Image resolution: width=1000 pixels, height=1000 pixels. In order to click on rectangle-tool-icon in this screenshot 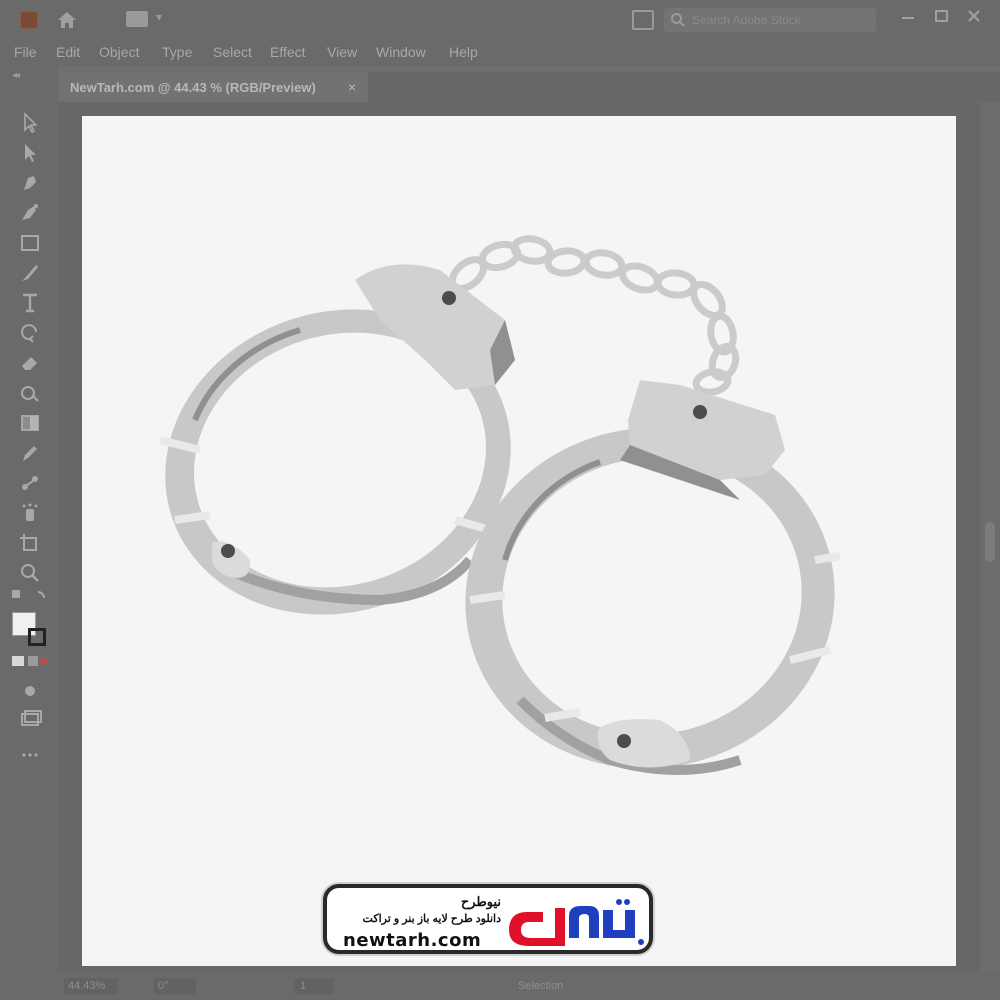, I will do `click(30, 243)`.